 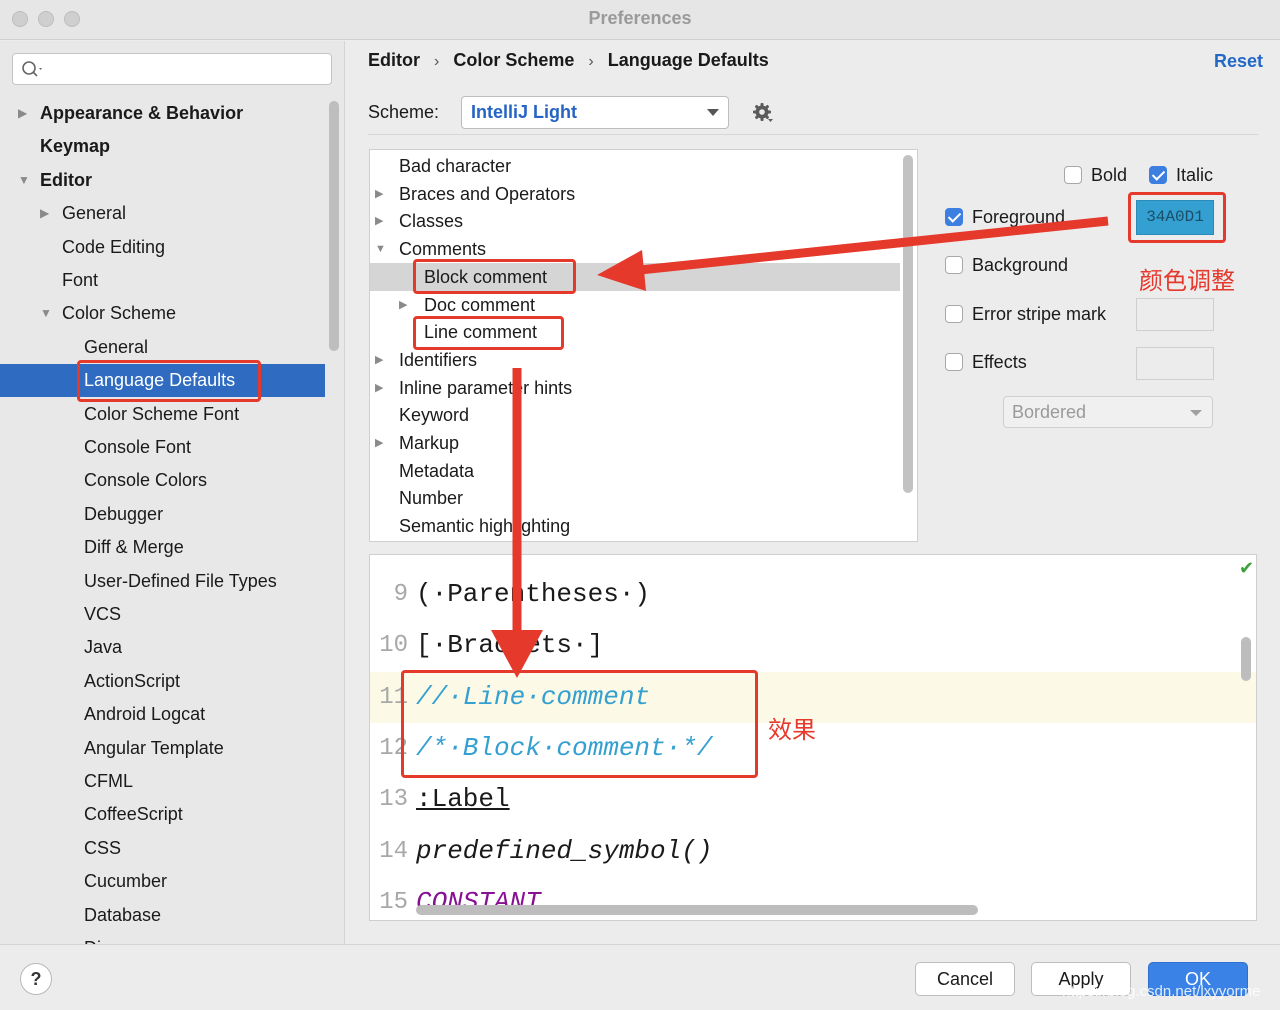 What do you see at coordinates (162, 480) in the screenshot?
I see `sidebar-item: Console Colors` at bounding box center [162, 480].